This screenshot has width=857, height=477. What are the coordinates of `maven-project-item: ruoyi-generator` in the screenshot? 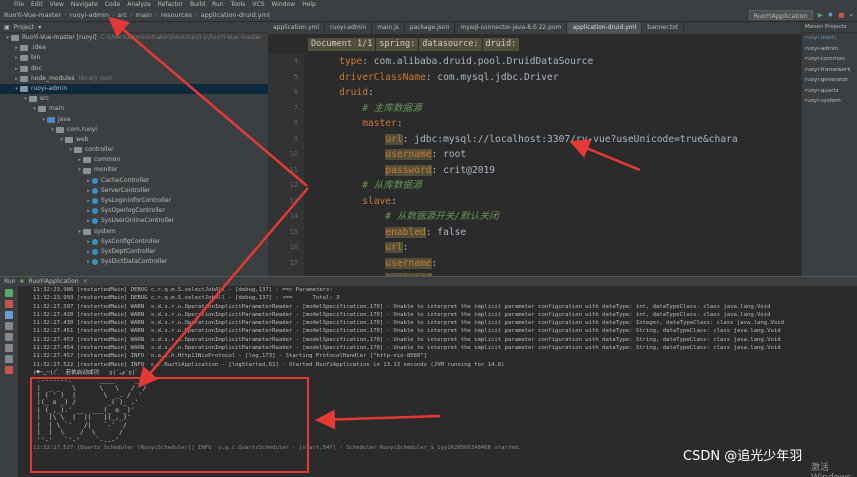 It's located at (829, 80).